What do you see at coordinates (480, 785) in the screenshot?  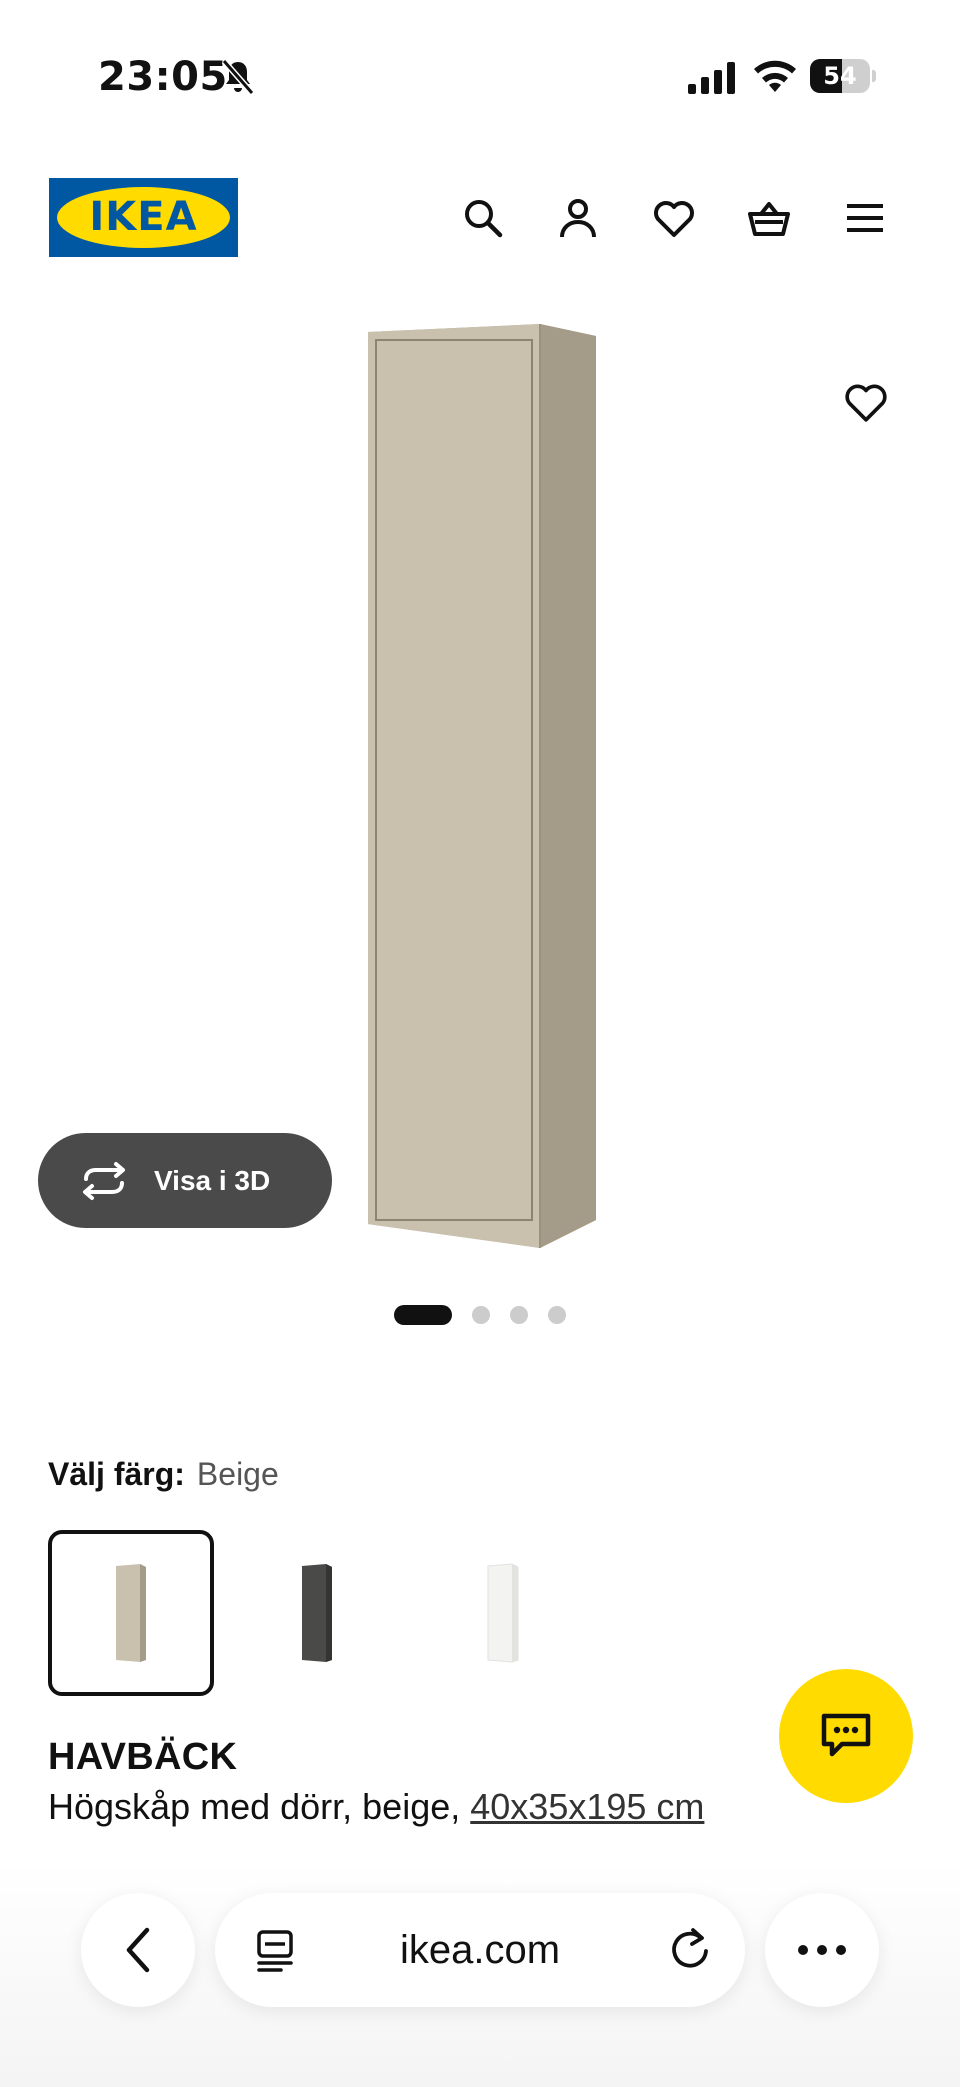 I see `product-image` at bounding box center [480, 785].